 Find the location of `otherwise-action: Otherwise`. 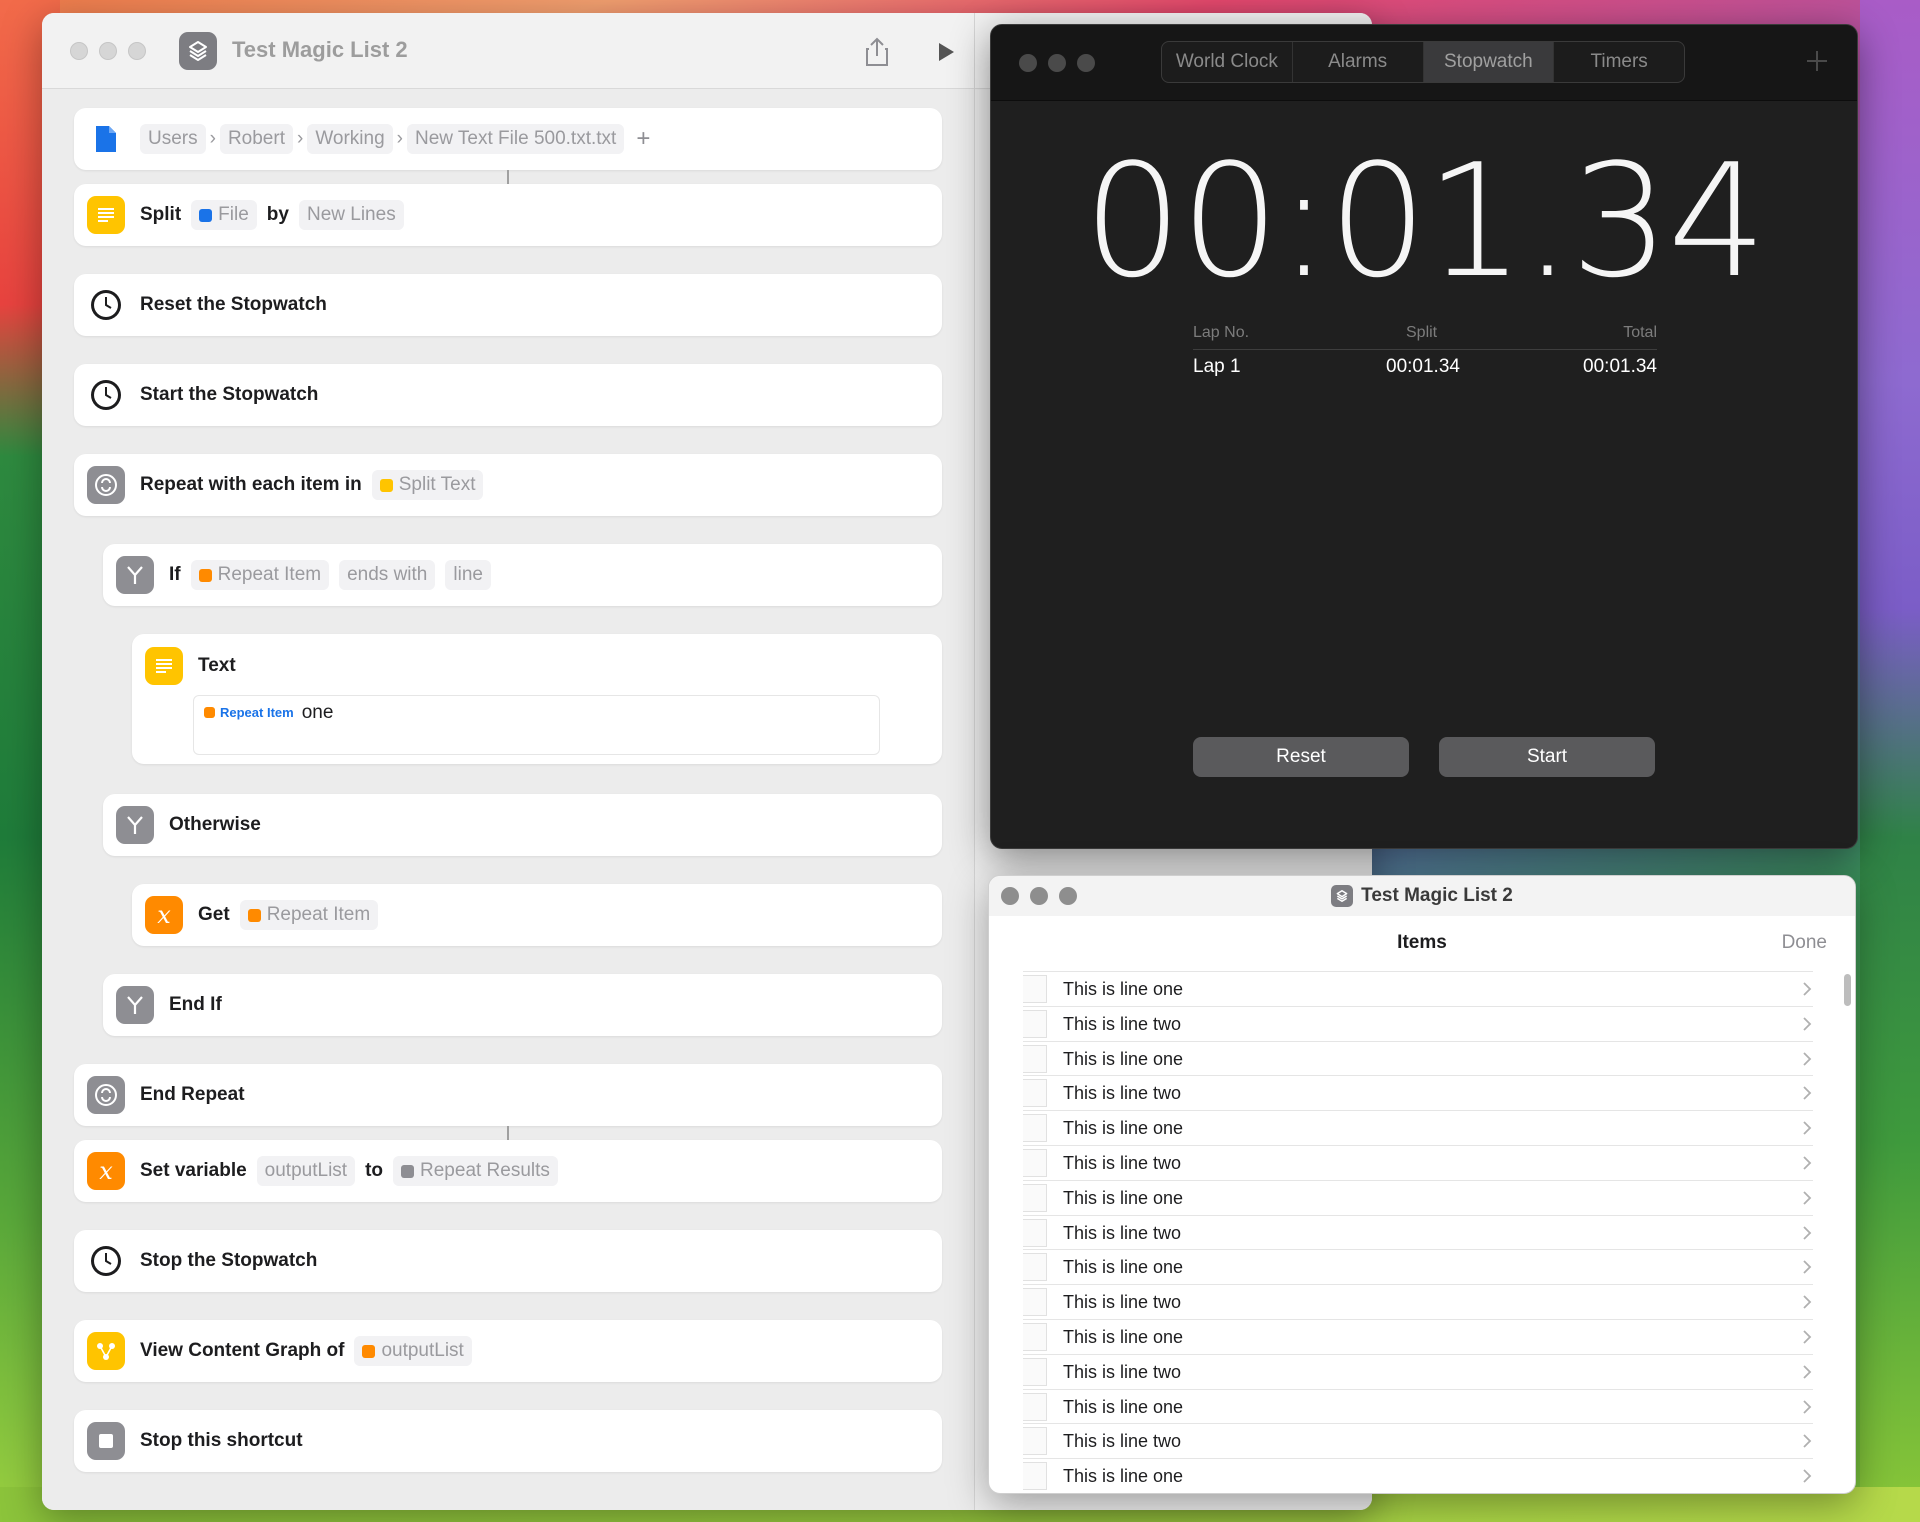

otherwise-action: Otherwise is located at coordinates (522, 825).